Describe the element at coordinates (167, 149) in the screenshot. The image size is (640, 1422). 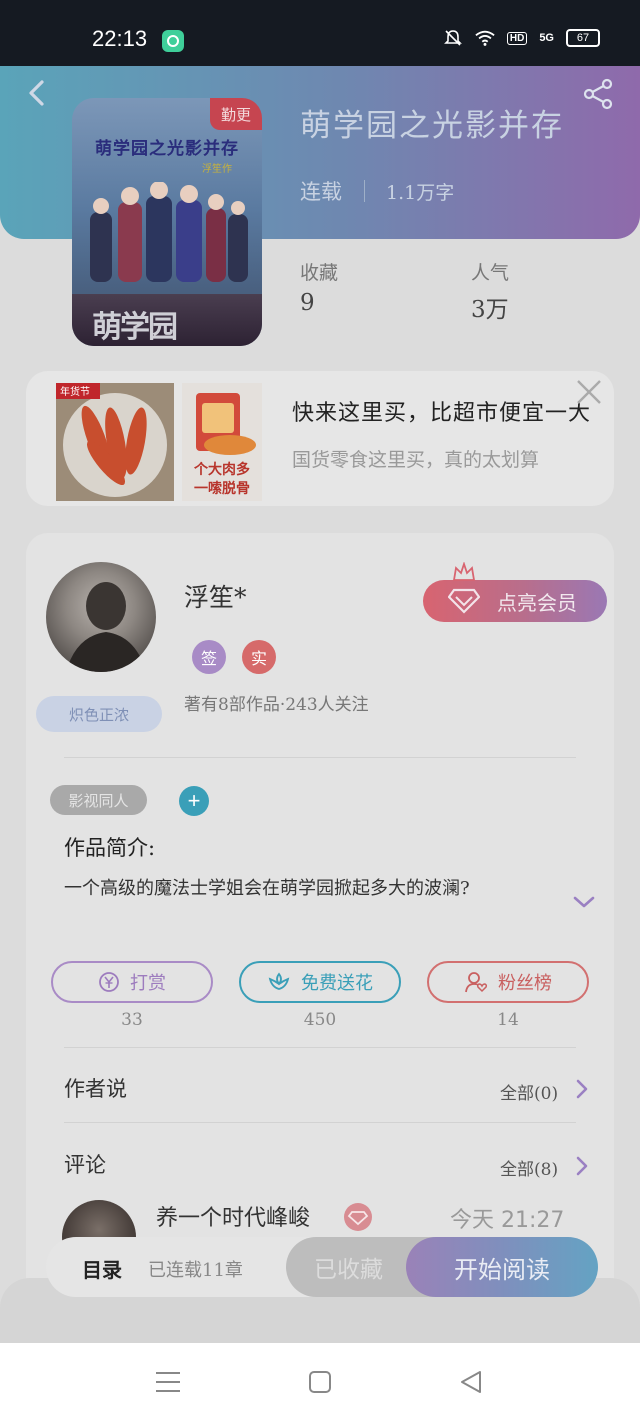
I see `cover-title: 萌学园之光影并存` at that location.